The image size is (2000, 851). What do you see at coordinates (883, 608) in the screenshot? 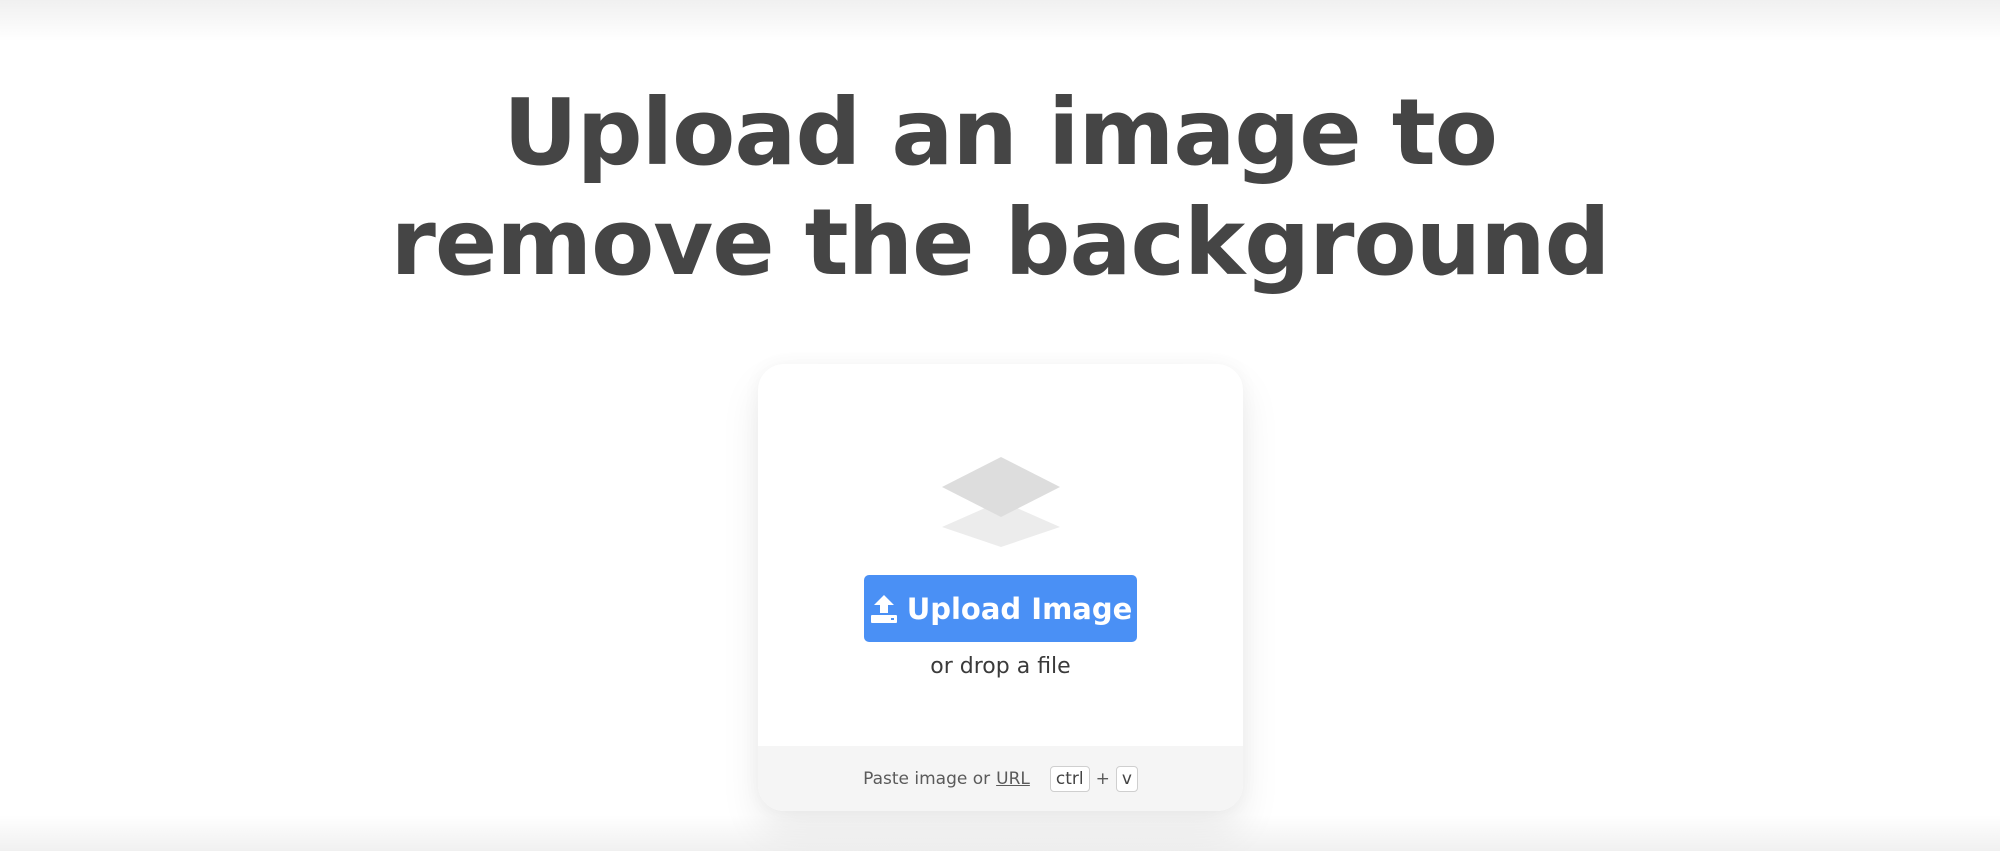
I see `upload-icon` at bounding box center [883, 608].